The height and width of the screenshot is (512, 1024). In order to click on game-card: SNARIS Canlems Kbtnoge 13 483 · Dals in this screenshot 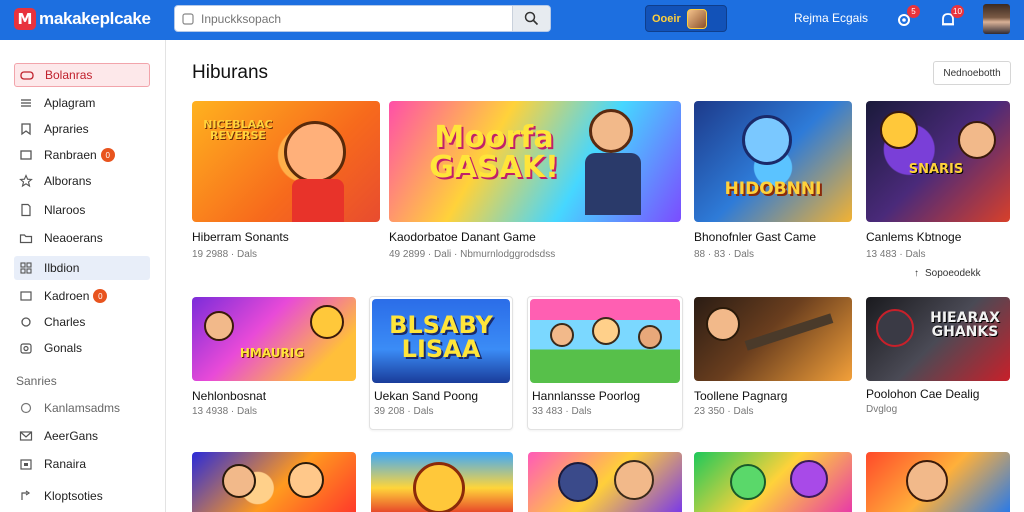, I will do `click(938, 181)`.